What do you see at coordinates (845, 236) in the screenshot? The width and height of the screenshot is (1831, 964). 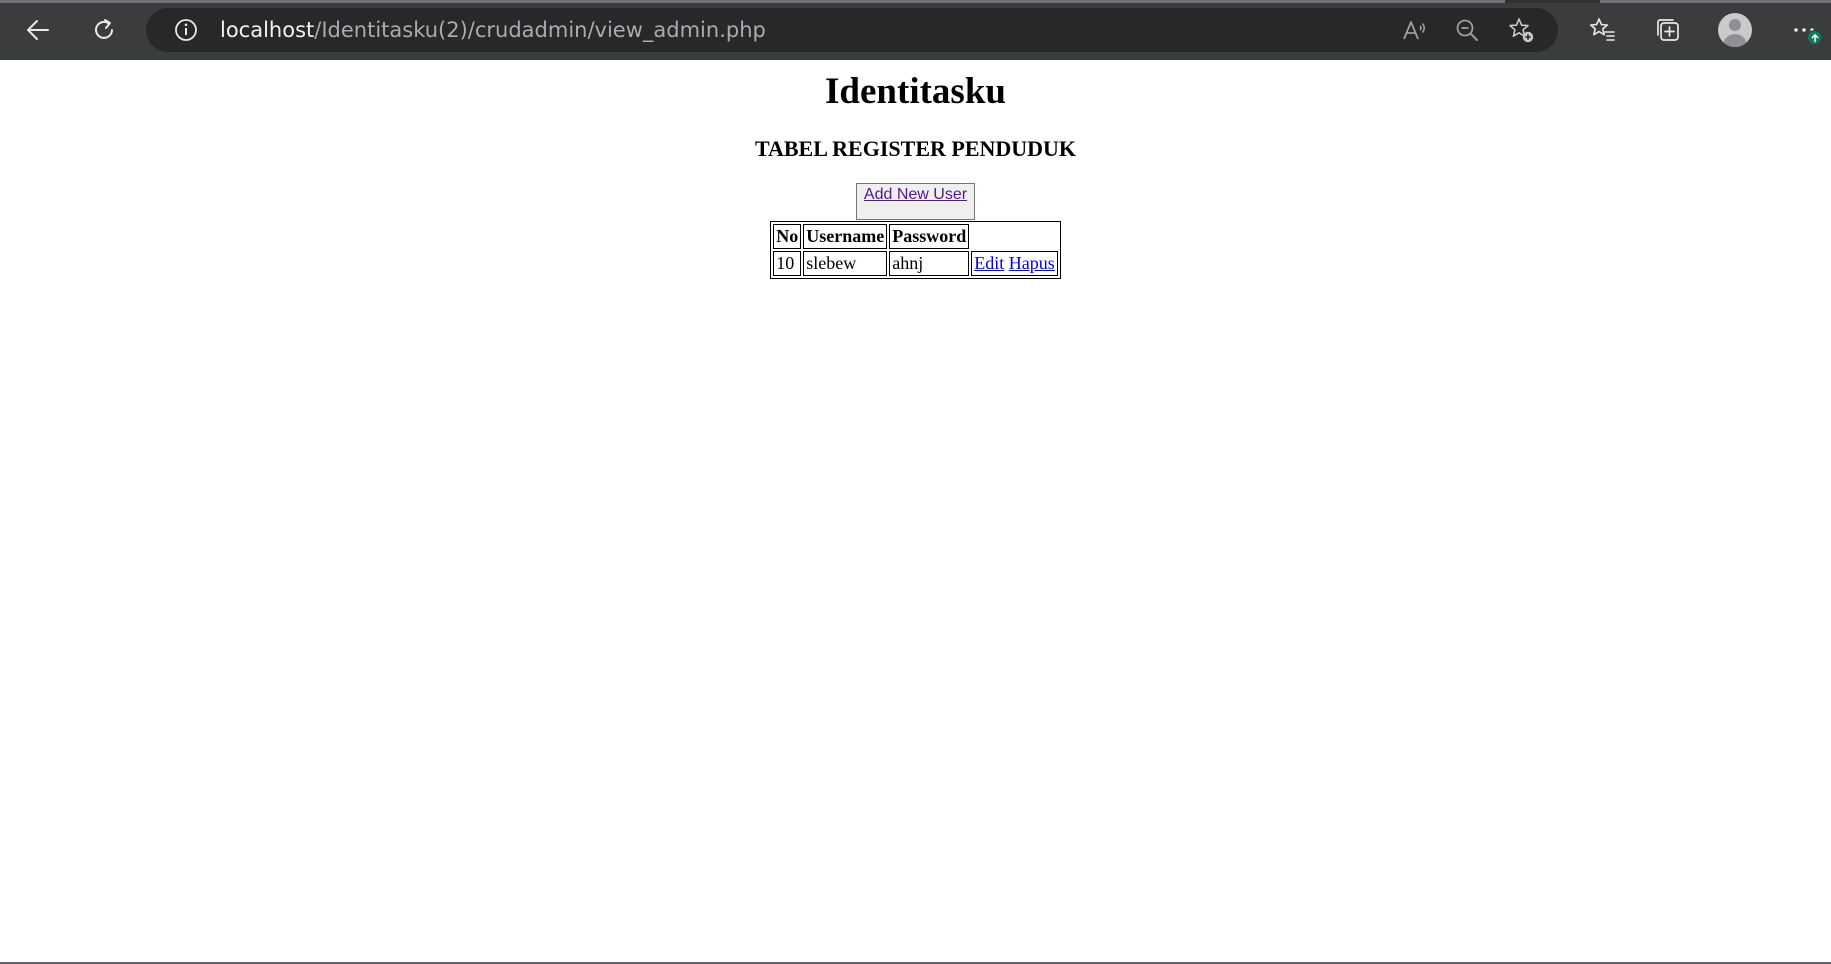 I see `column-header-username: Username` at bounding box center [845, 236].